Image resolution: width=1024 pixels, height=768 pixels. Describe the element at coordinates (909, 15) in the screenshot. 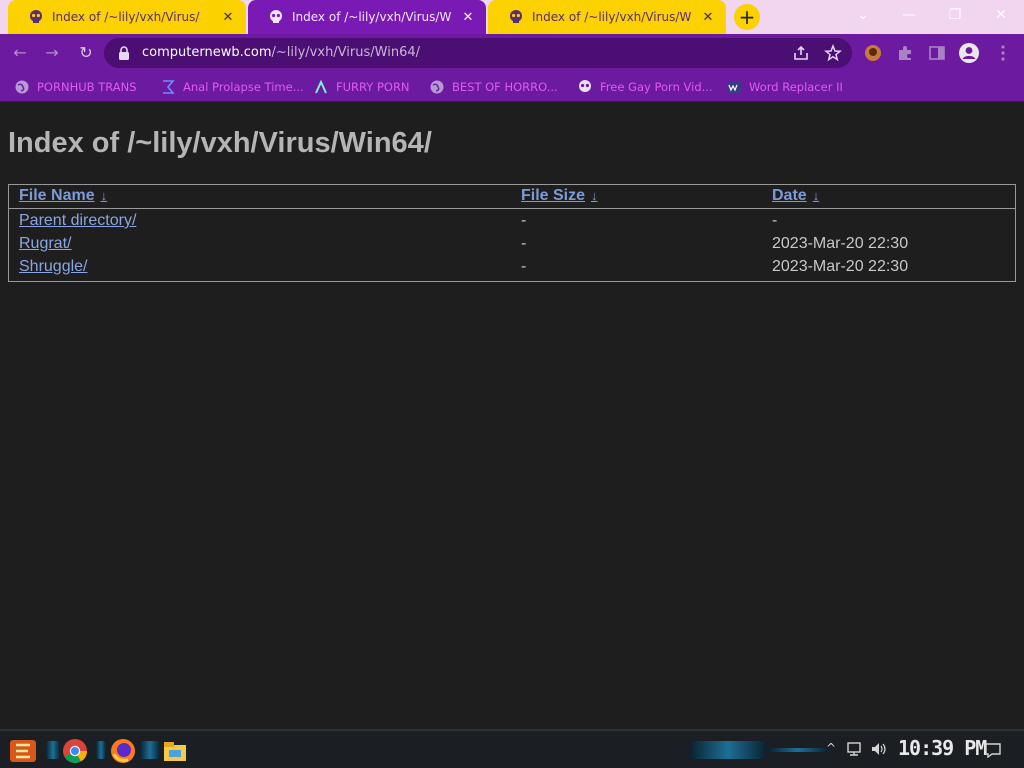

I see `minimize-button: —` at that location.